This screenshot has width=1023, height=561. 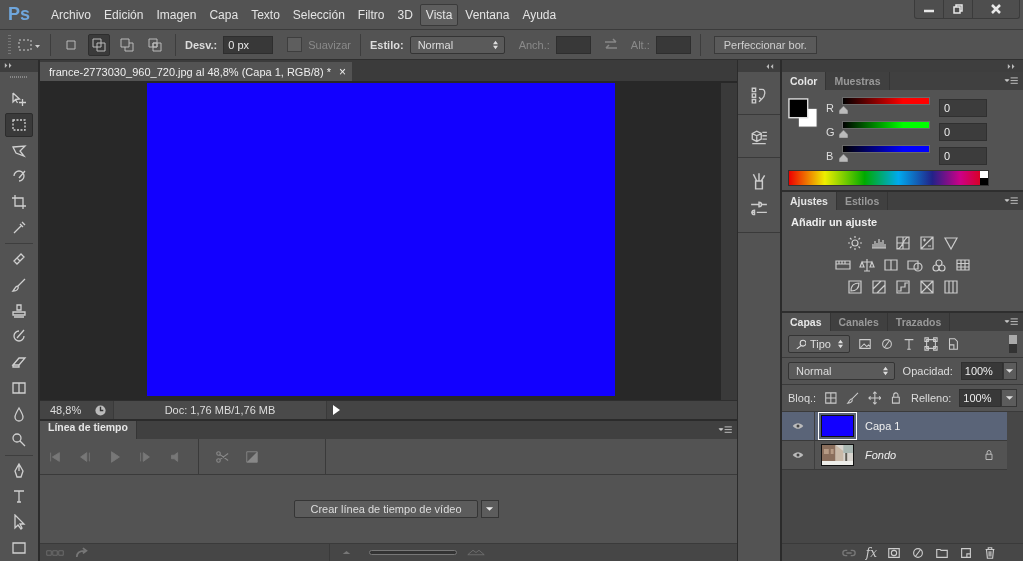 What do you see at coordinates (938, 265) in the screenshot?
I see `three-circles-icon` at bounding box center [938, 265].